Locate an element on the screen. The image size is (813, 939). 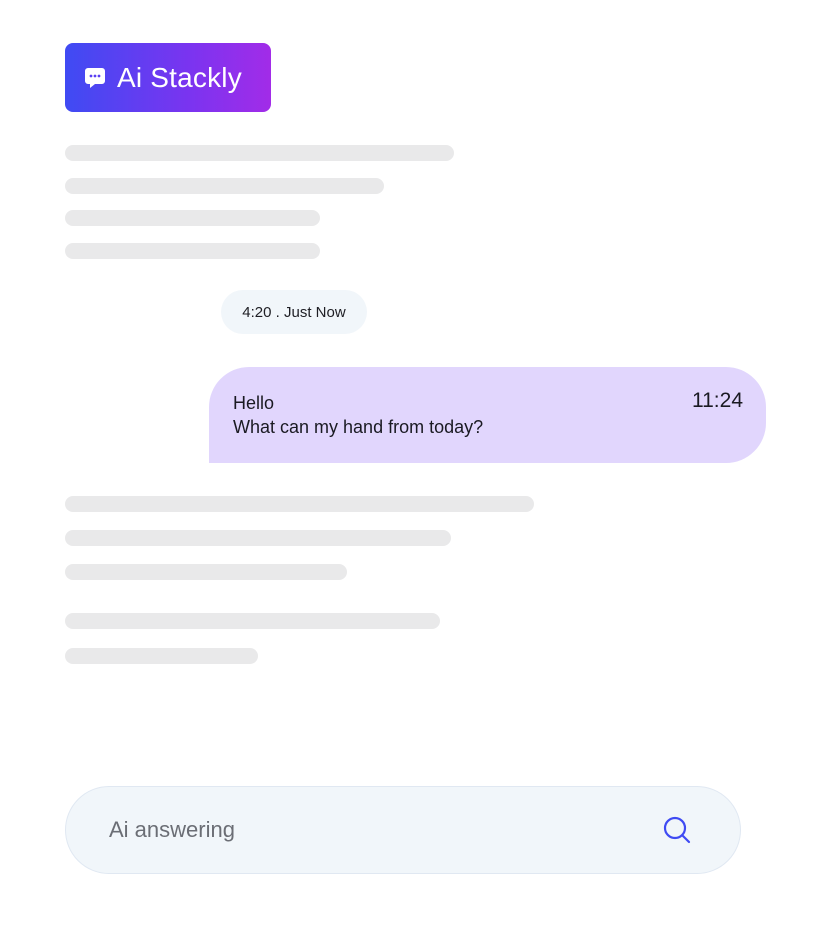
search-button is located at coordinates (677, 830).